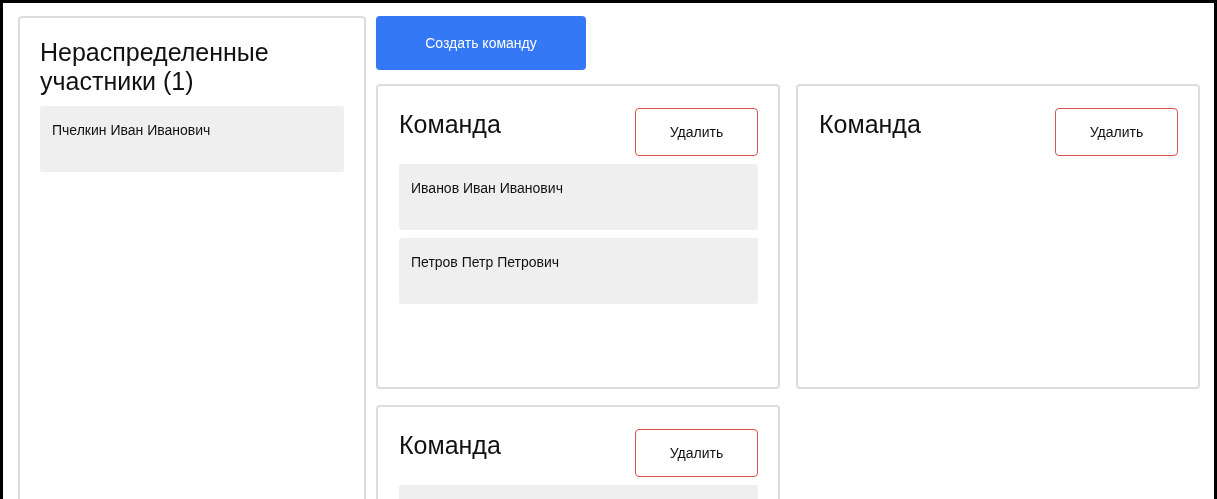 The width and height of the screenshot is (1217, 499). What do you see at coordinates (578, 271) in the screenshot?
I see `member-card: Петров Петр Петрович` at bounding box center [578, 271].